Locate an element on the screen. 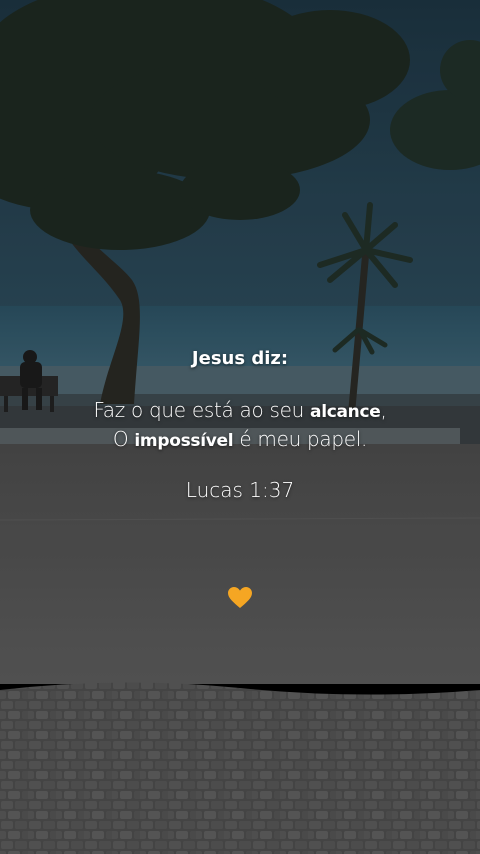 The width and height of the screenshot is (480, 854). verse-emphasis-impossivel: impossível is located at coordinates (184, 441).